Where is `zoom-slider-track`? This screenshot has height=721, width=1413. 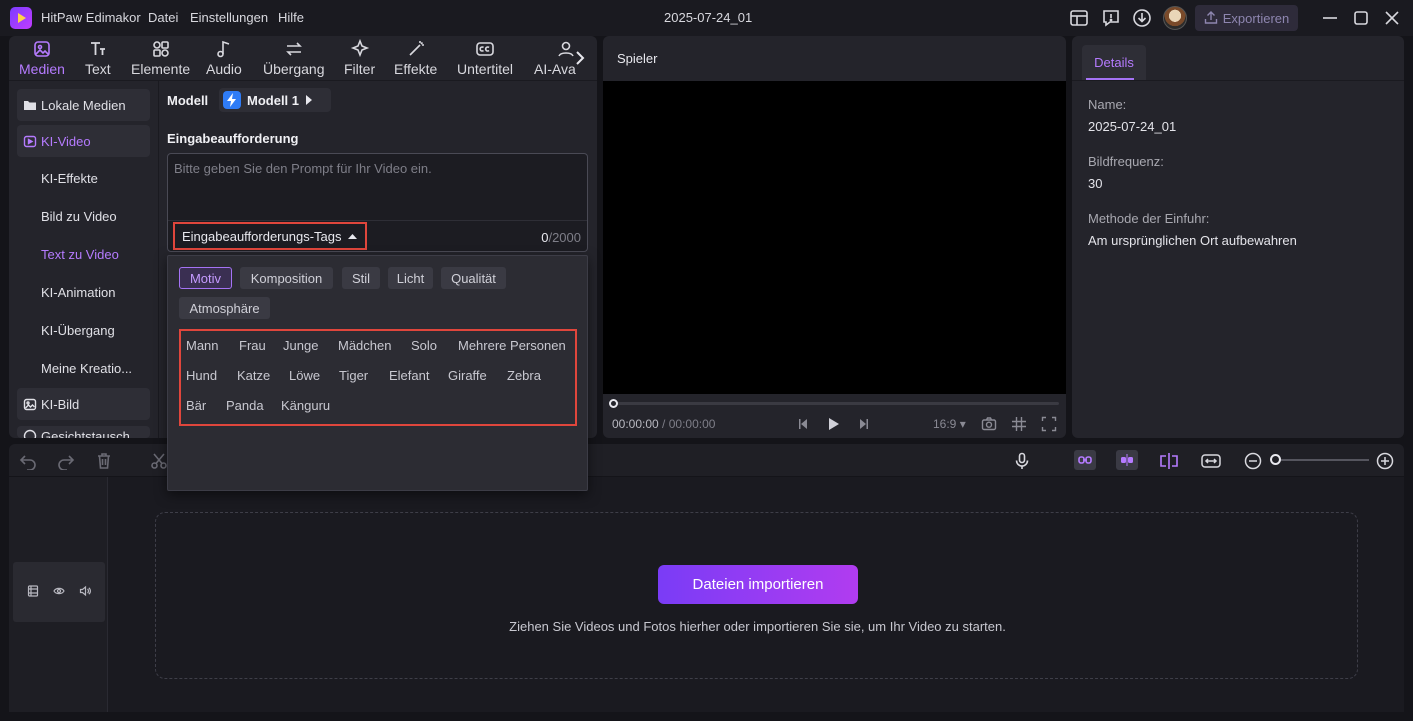
zoom-slider-track is located at coordinates (1324, 460).